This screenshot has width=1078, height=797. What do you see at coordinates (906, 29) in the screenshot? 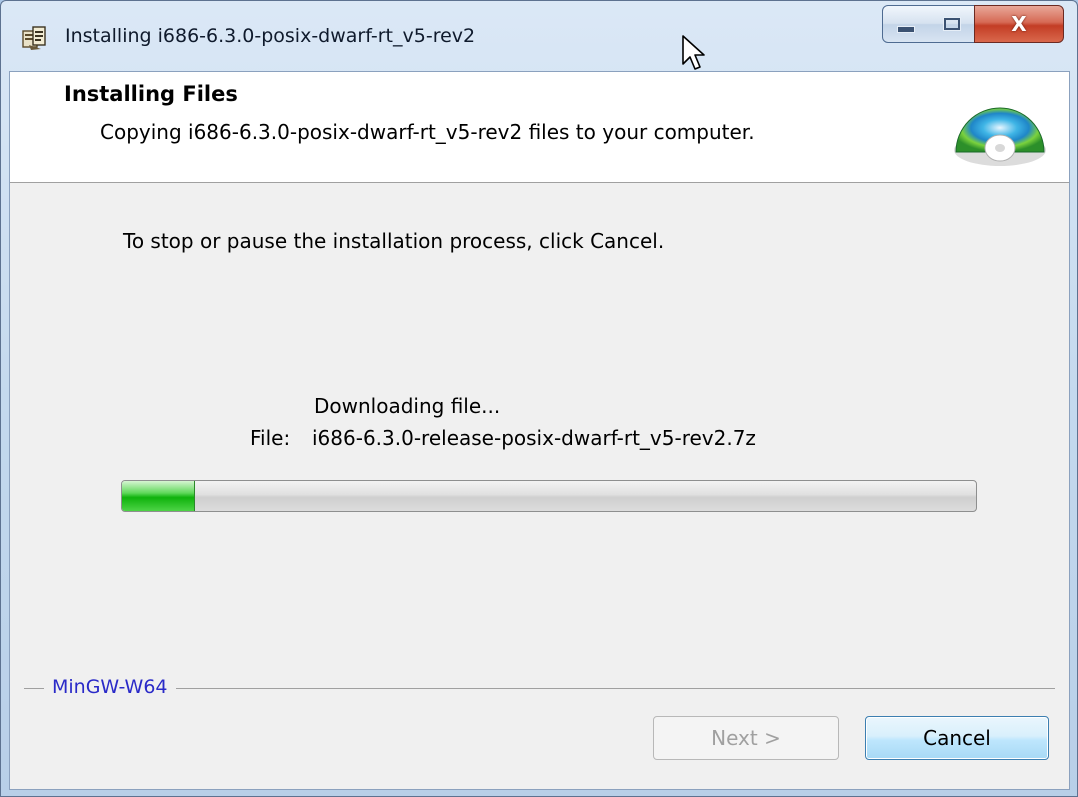
I see `minimize-icon` at bounding box center [906, 29].